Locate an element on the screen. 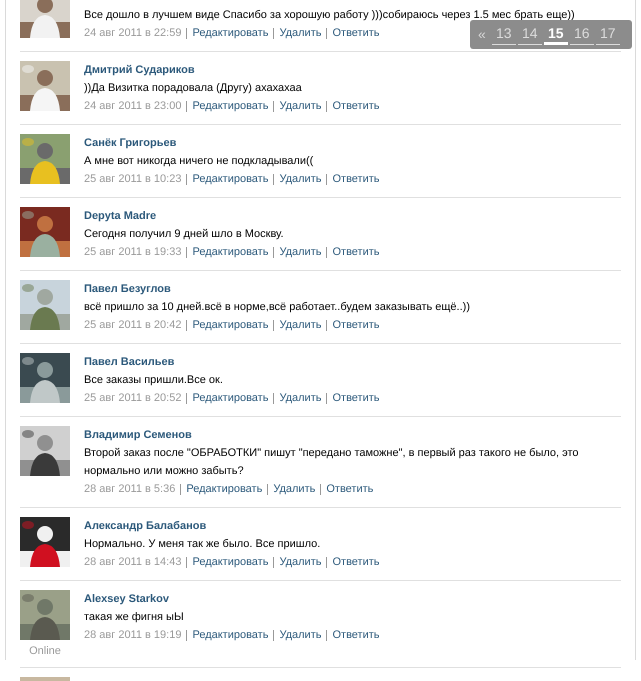 The width and height of the screenshot is (641, 681). comment-text: Сегодня получил 9 дней шло в Москву. is located at coordinates (184, 234).